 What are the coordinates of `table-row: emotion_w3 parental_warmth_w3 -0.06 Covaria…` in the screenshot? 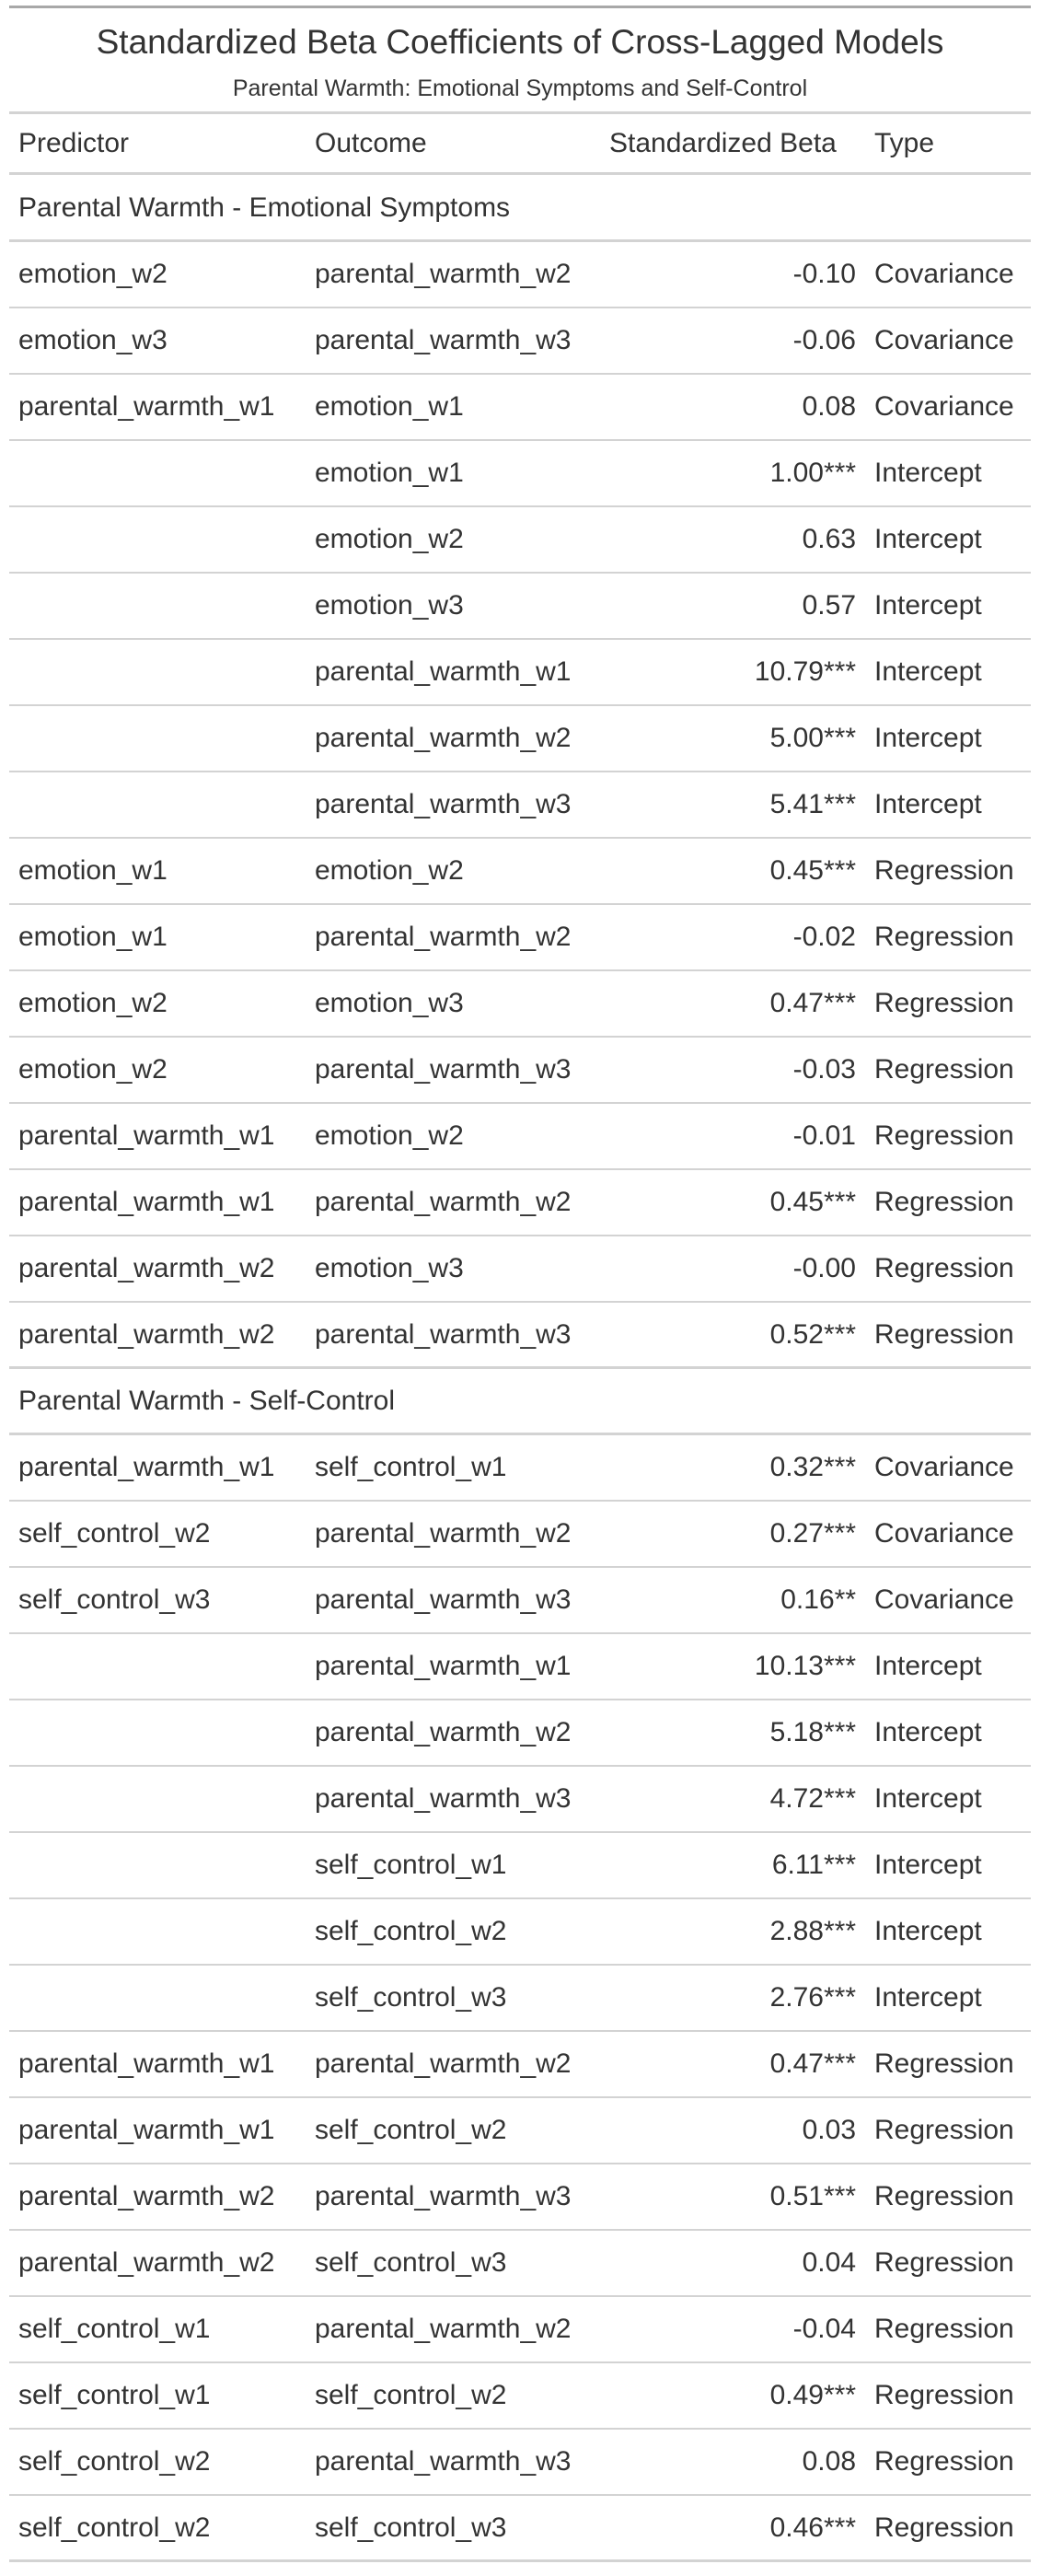 It's located at (520, 340).